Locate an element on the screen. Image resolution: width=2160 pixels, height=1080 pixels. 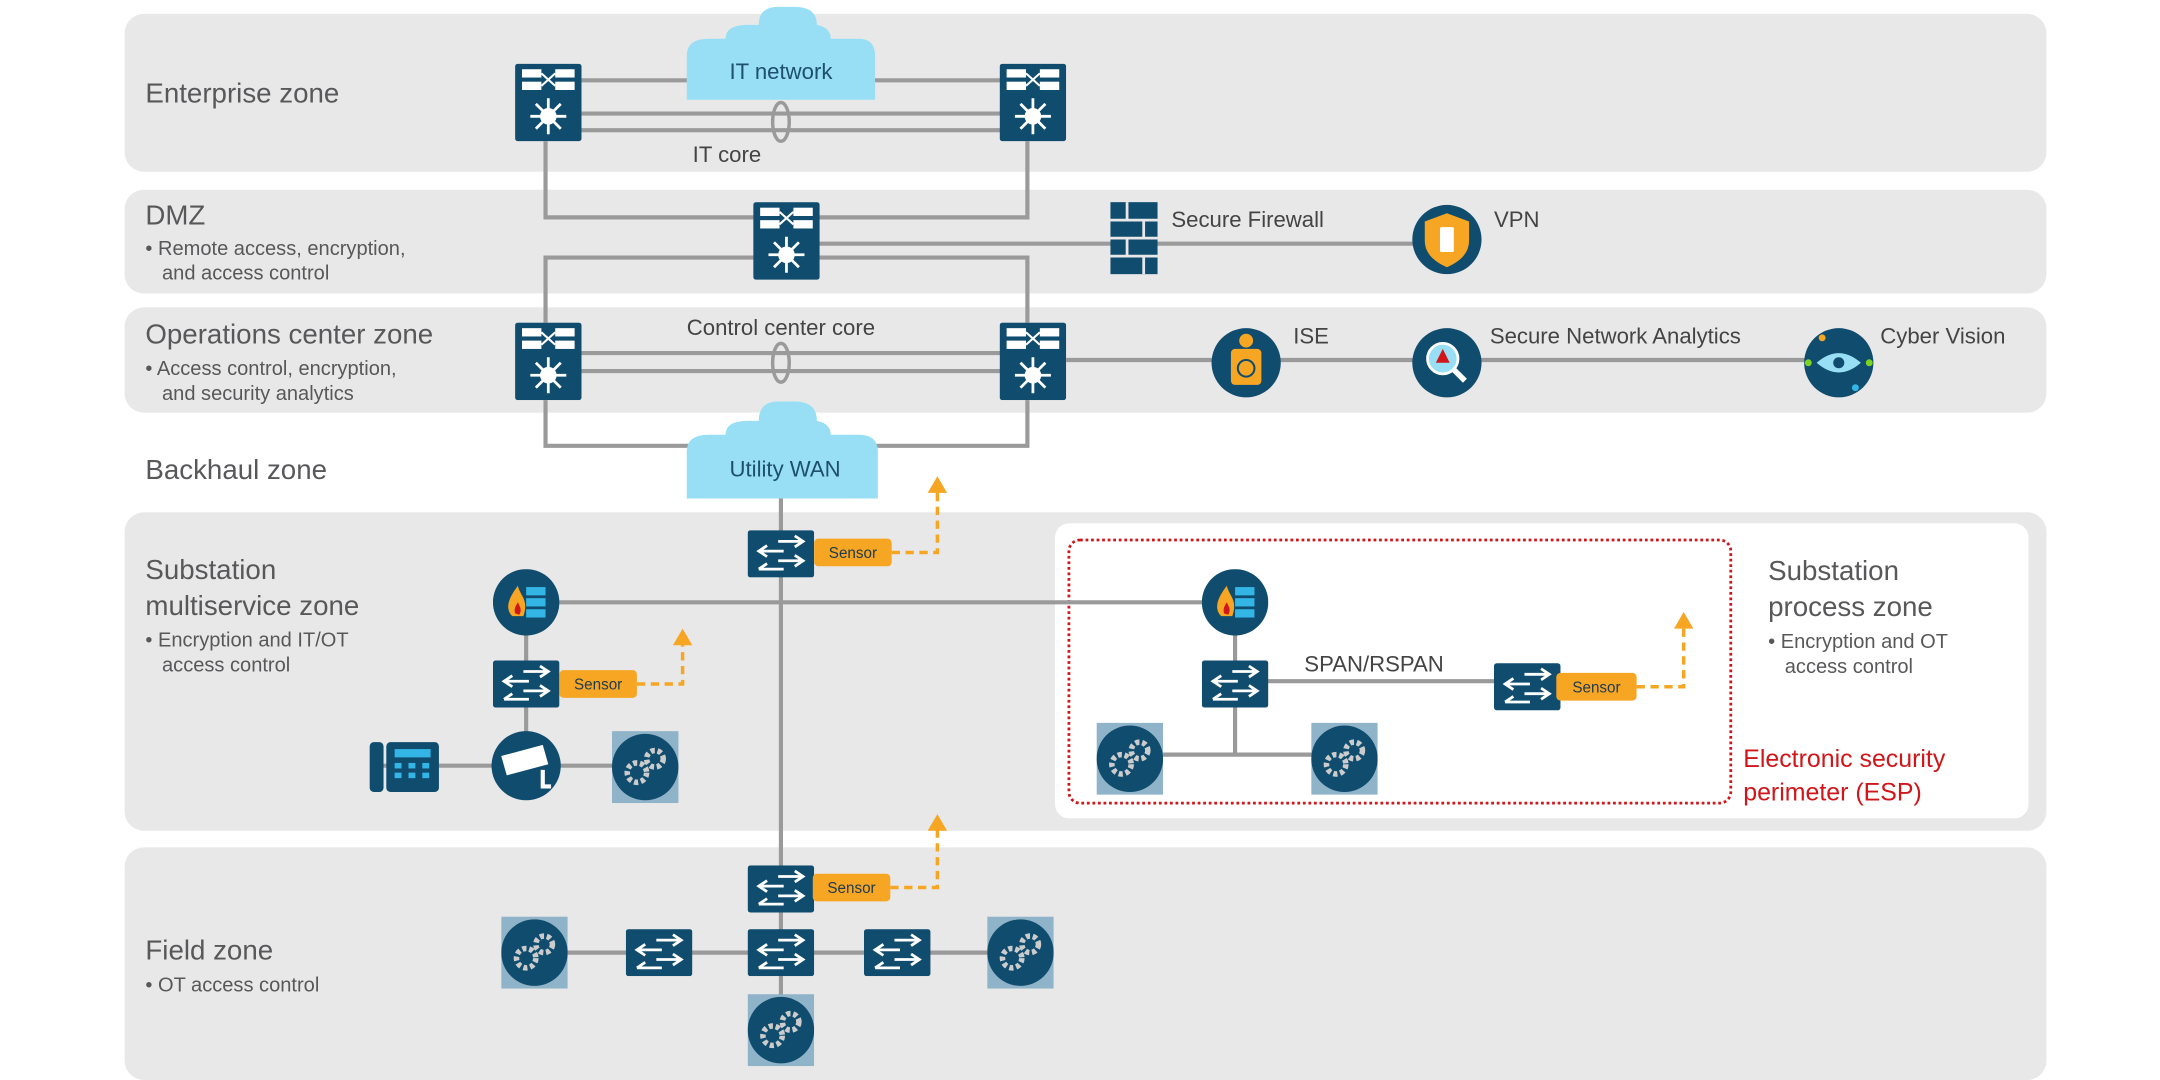
dmz-bullet: • Remote access, encryption, is located at coordinates (275, 249).